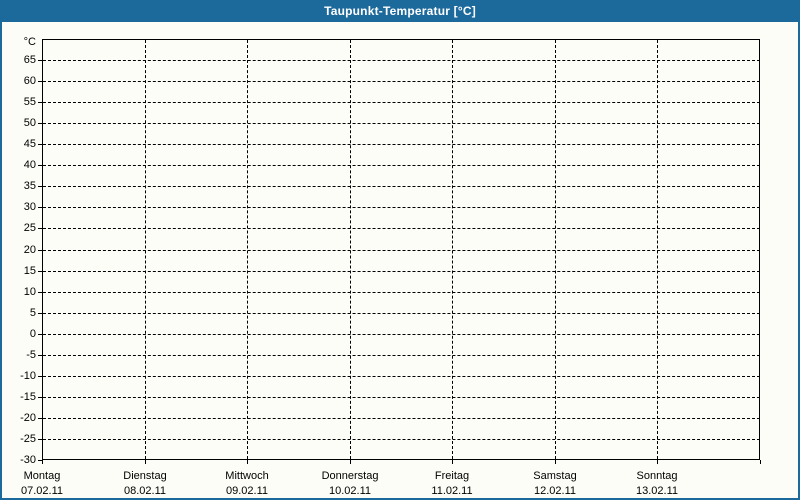  I want to click on y-tick-label: 10, so click(29, 292).